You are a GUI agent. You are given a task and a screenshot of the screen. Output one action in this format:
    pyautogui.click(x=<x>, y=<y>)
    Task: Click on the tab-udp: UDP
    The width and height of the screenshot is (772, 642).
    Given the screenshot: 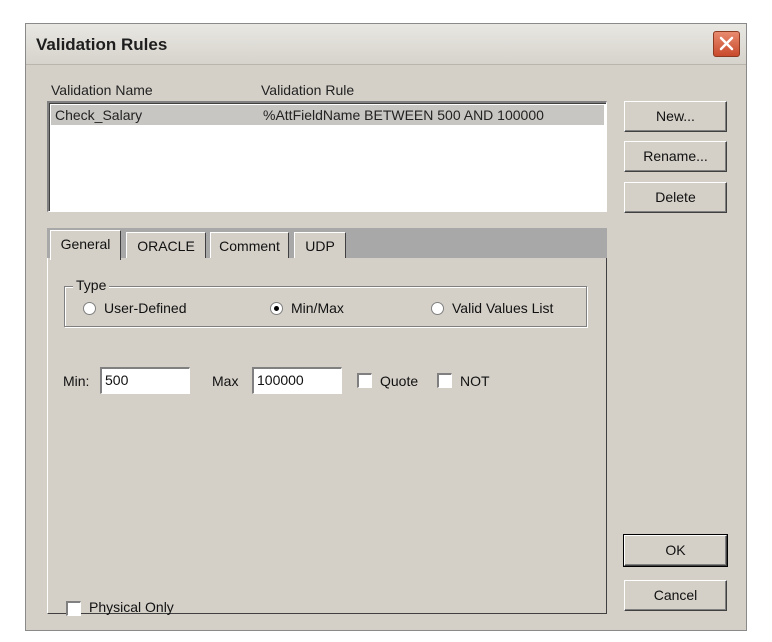 What is the action you would take?
    pyautogui.click(x=320, y=246)
    